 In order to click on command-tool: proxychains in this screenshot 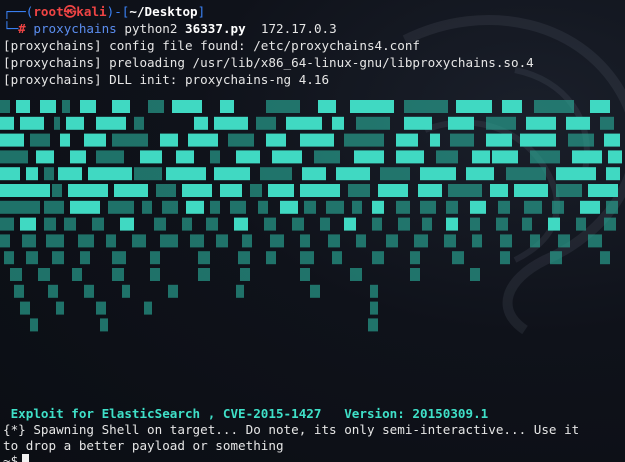, I will do `click(75, 28)`.